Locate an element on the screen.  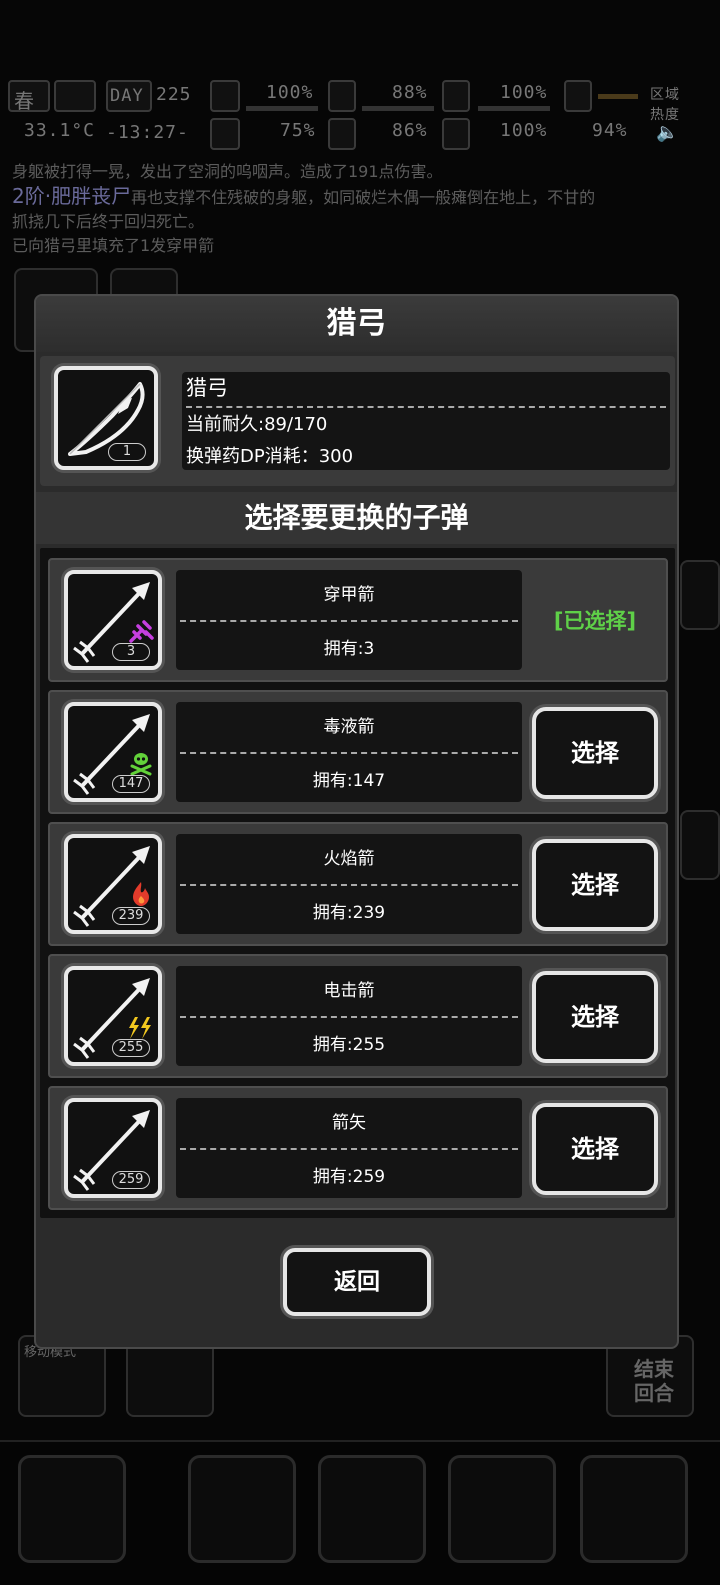
end-turn-label: 结束回合 is located at coordinates (654, 1381).